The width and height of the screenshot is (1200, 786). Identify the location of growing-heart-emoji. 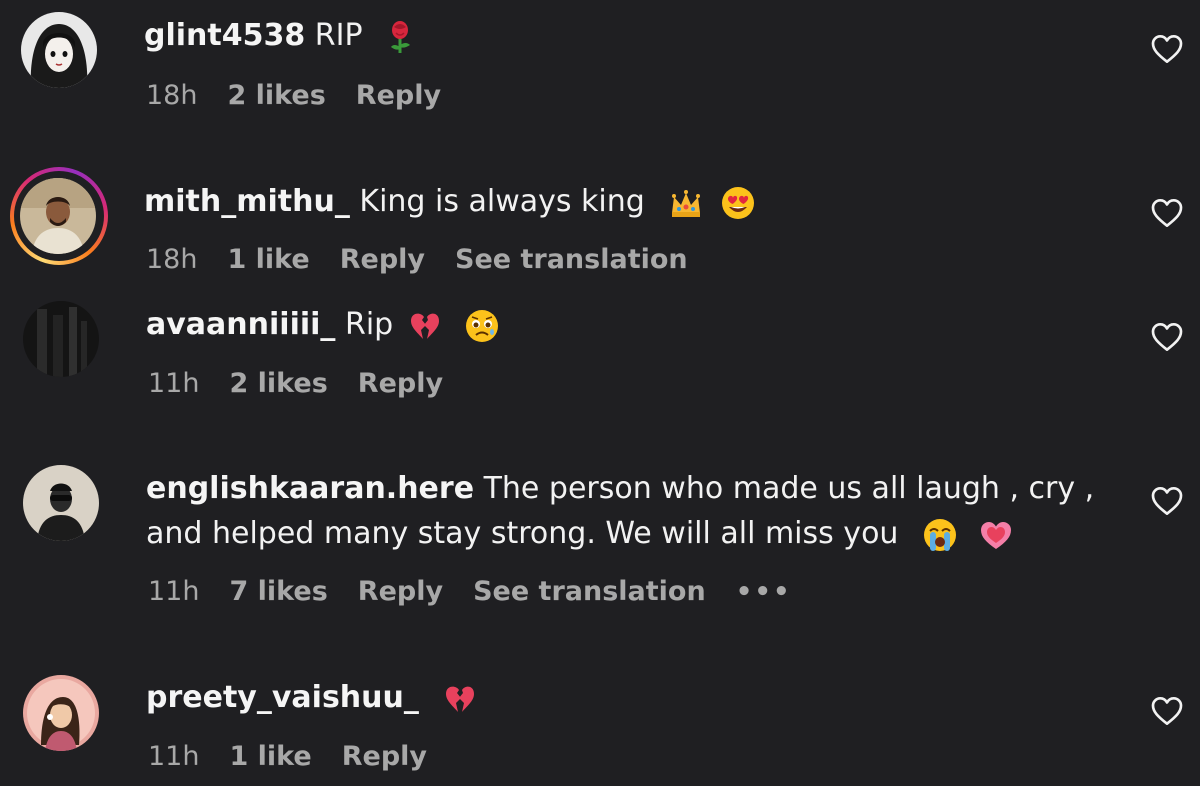
(996, 535).